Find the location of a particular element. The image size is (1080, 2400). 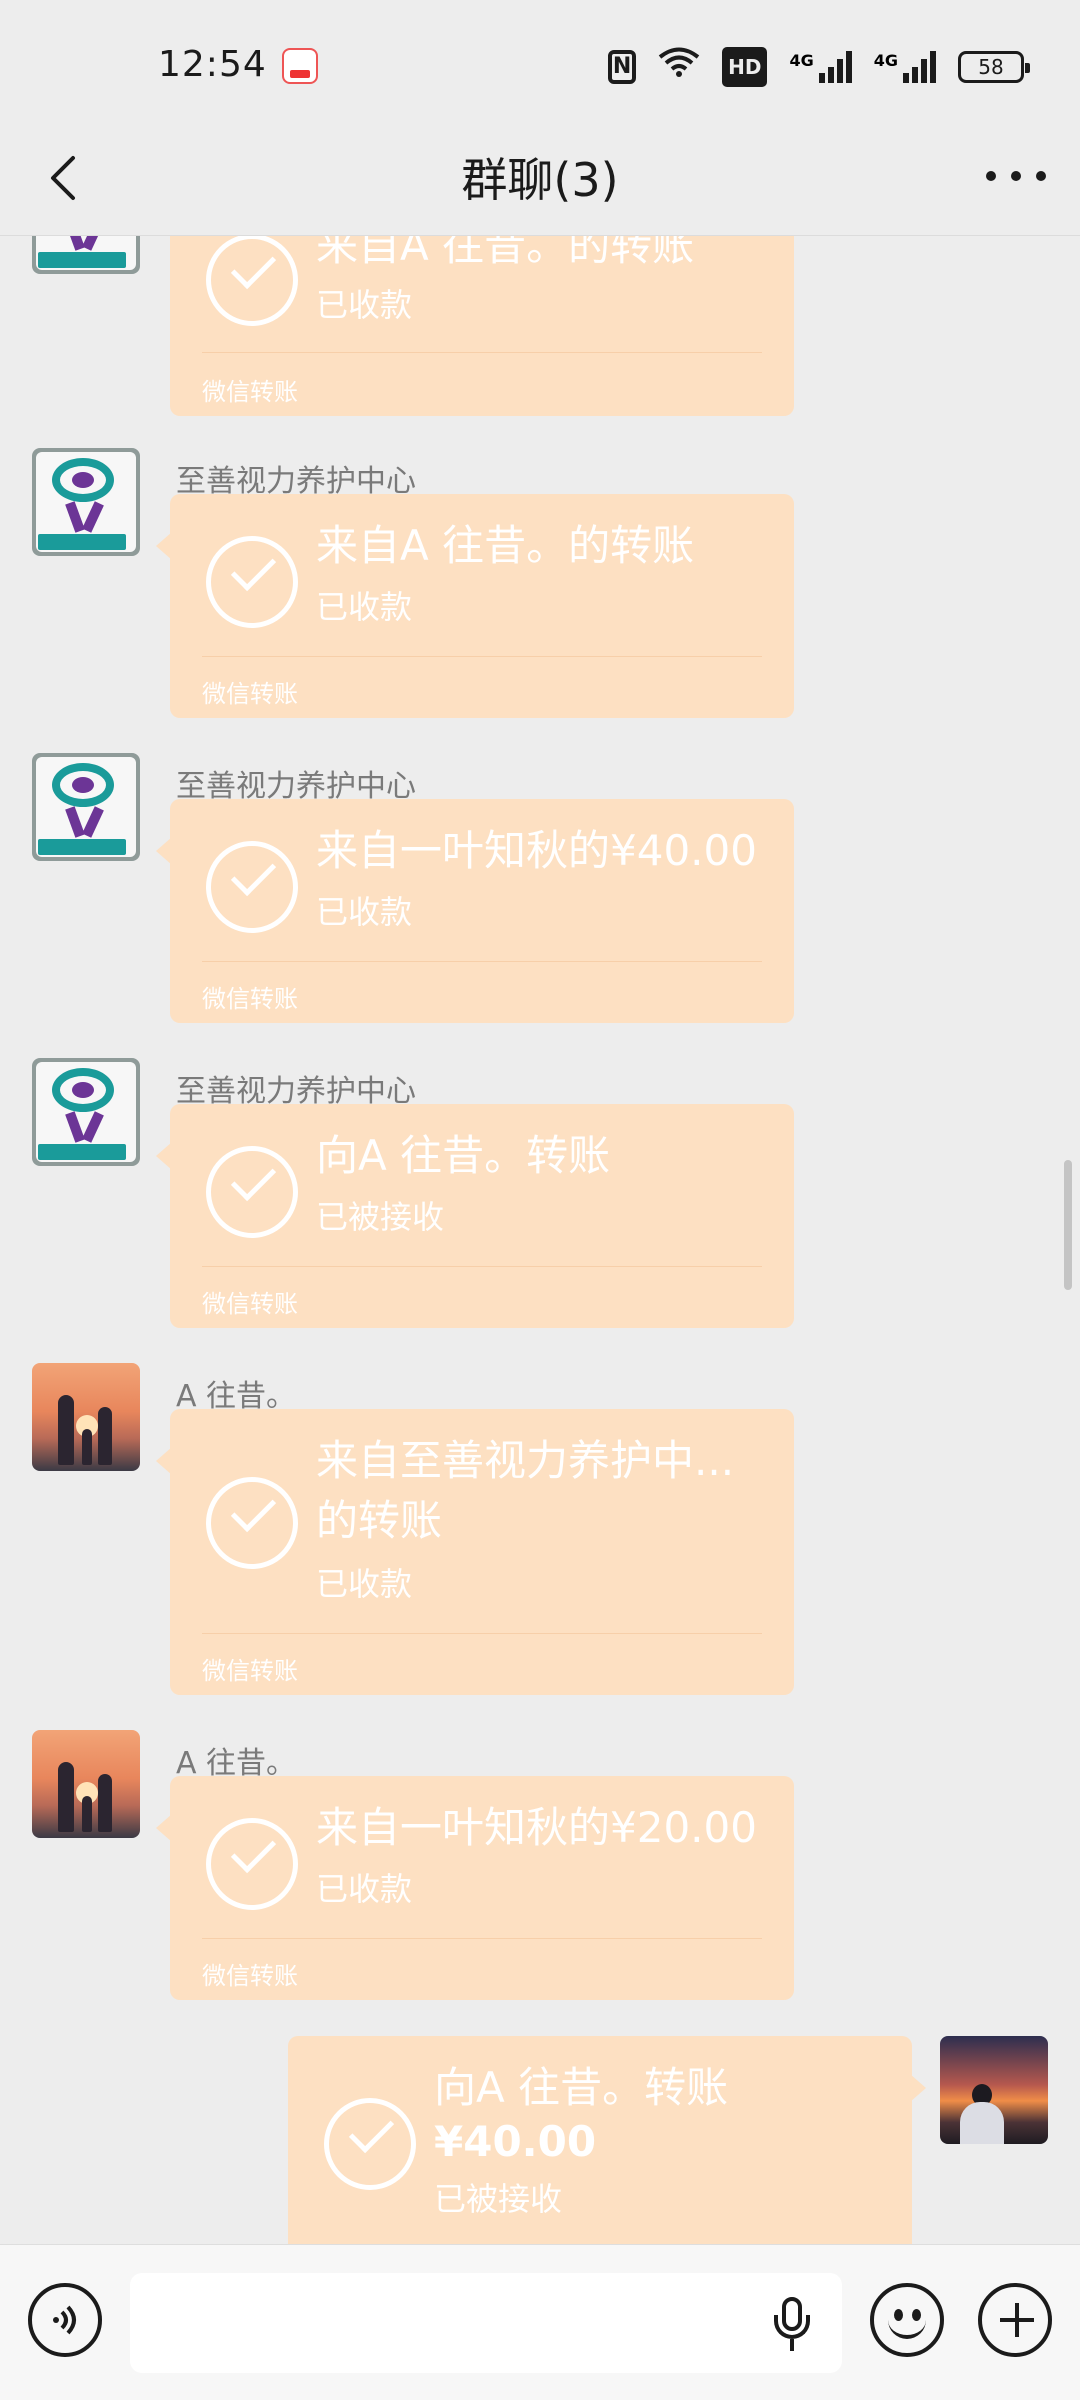

page-title: 群聊(3) is located at coordinates (540, 180).